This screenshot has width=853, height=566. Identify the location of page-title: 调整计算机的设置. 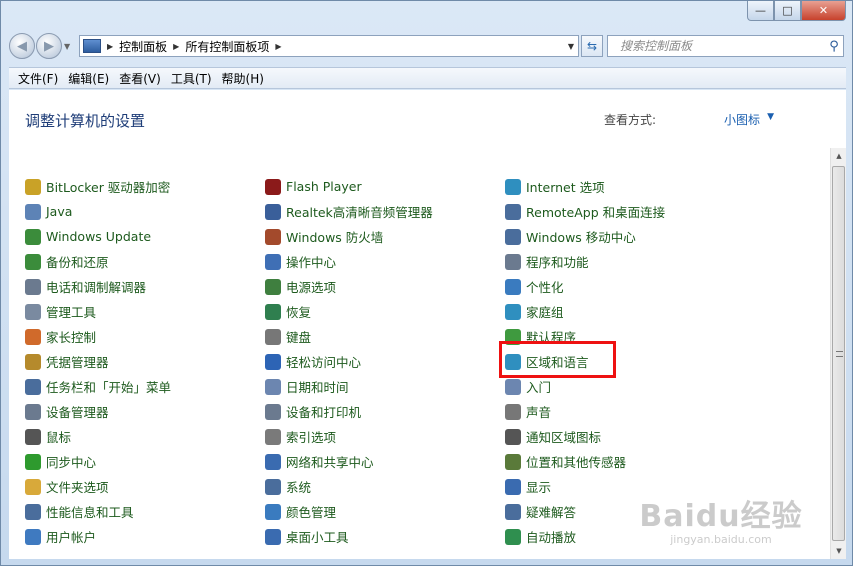
(85, 121).